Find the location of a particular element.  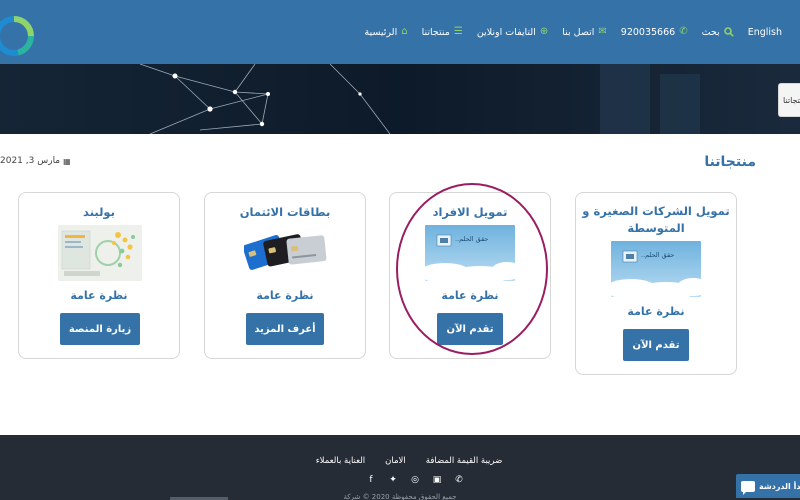

post-date: ▦ مارس 3, 2021 is located at coordinates (35, 161).